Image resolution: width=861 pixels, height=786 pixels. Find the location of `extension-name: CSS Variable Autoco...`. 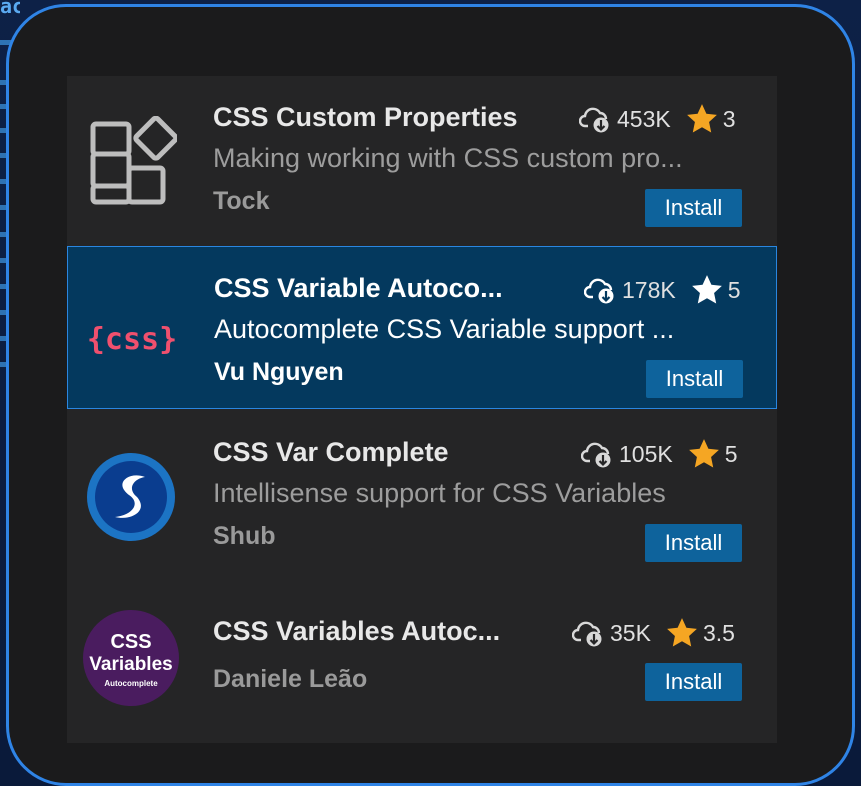

extension-name: CSS Variable Autoco... is located at coordinates (358, 288).